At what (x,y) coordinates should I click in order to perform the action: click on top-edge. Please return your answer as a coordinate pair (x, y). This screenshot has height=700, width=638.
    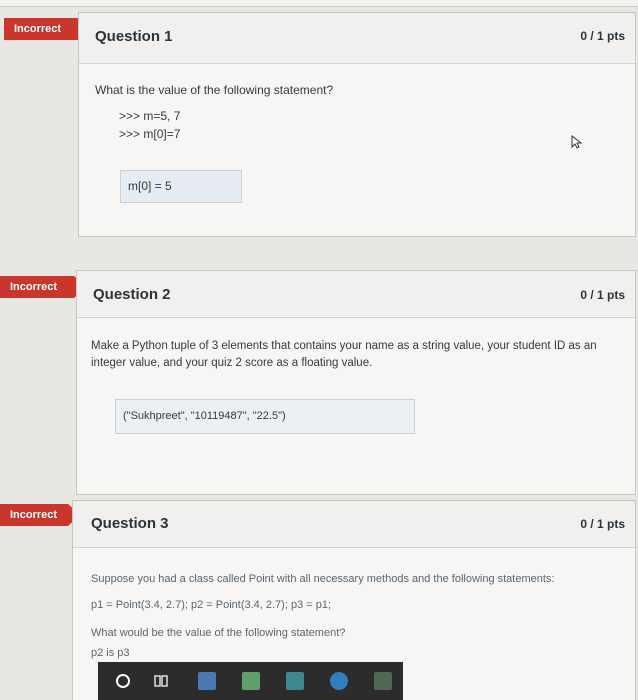
    Looking at the image, I should click on (319, 3).